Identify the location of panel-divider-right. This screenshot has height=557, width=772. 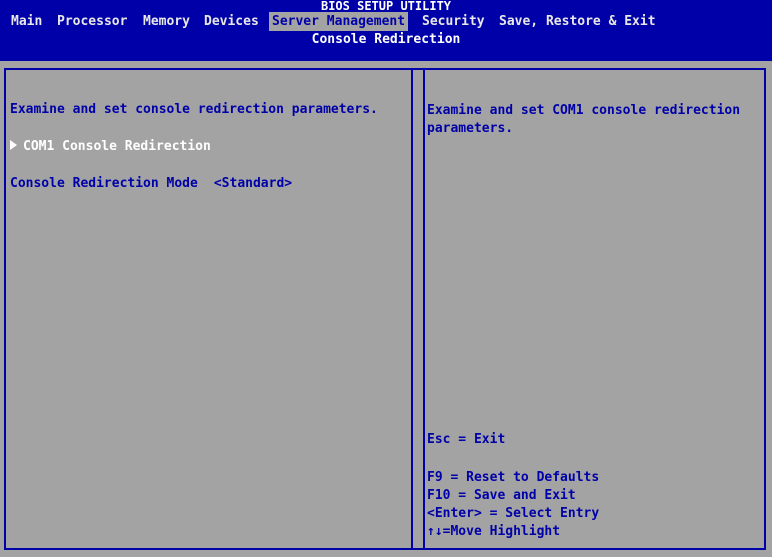
(424, 309).